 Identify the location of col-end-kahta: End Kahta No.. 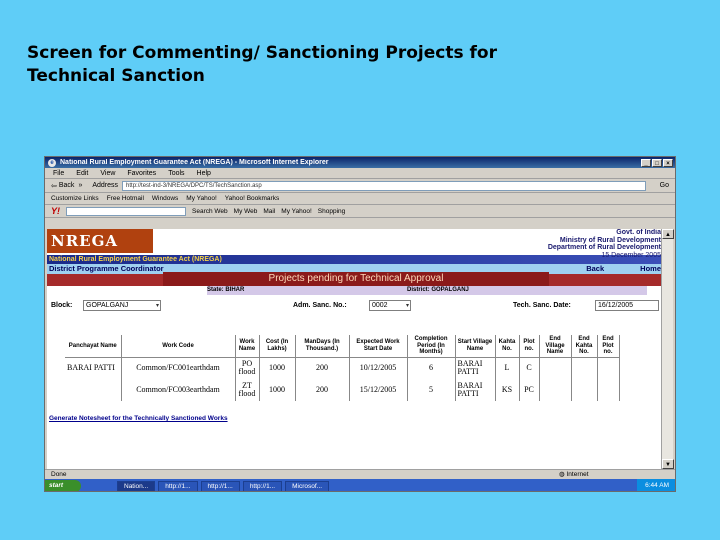
(584, 346).